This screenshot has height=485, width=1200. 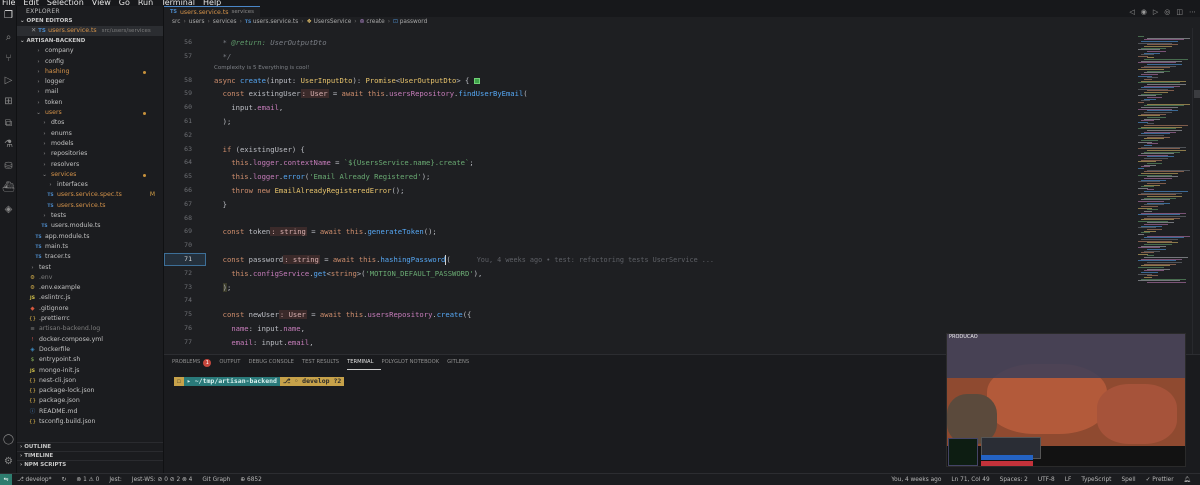 What do you see at coordinates (259, 381) in the screenshot?
I see `terminal-prompt: ☐ ▸ ~/tmp/artisan-backend ⎇ ◦ develop ?2` at bounding box center [259, 381].